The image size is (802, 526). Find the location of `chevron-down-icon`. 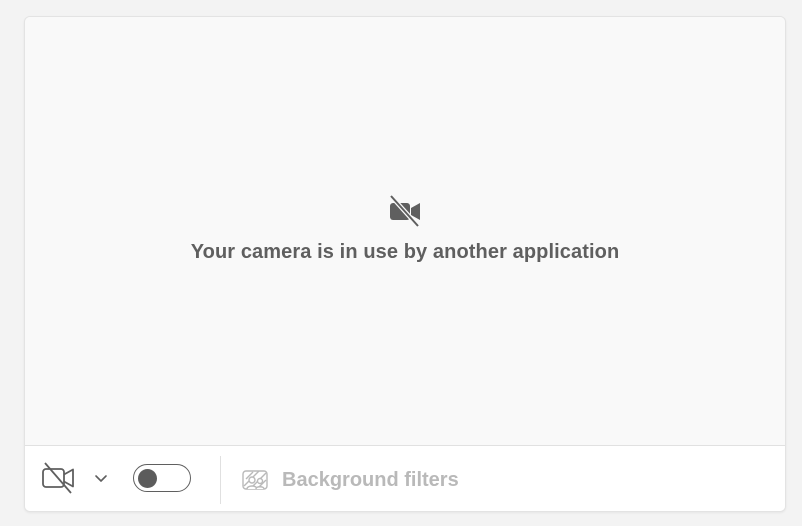

chevron-down-icon is located at coordinates (101, 478).